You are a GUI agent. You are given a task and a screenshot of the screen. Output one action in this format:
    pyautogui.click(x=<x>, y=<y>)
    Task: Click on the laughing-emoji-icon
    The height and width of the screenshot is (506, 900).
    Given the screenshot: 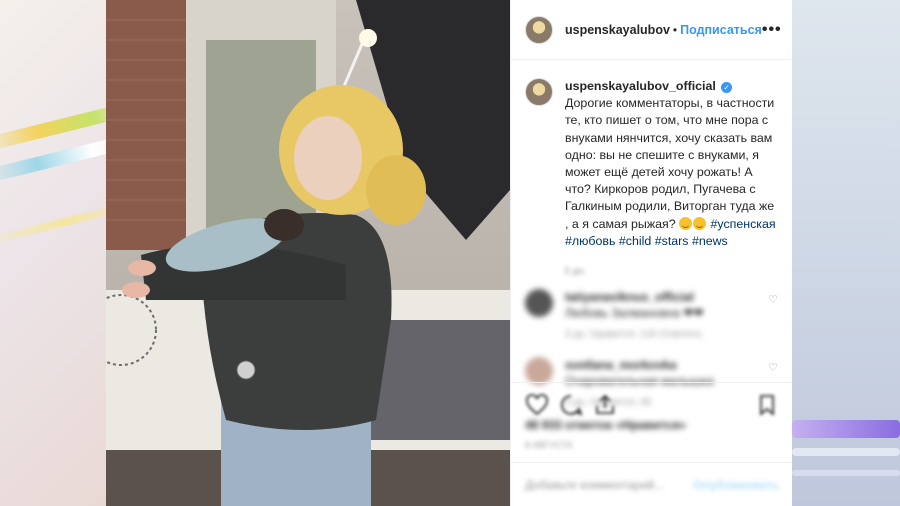 What is the action you would take?
    pyautogui.click(x=700, y=223)
    